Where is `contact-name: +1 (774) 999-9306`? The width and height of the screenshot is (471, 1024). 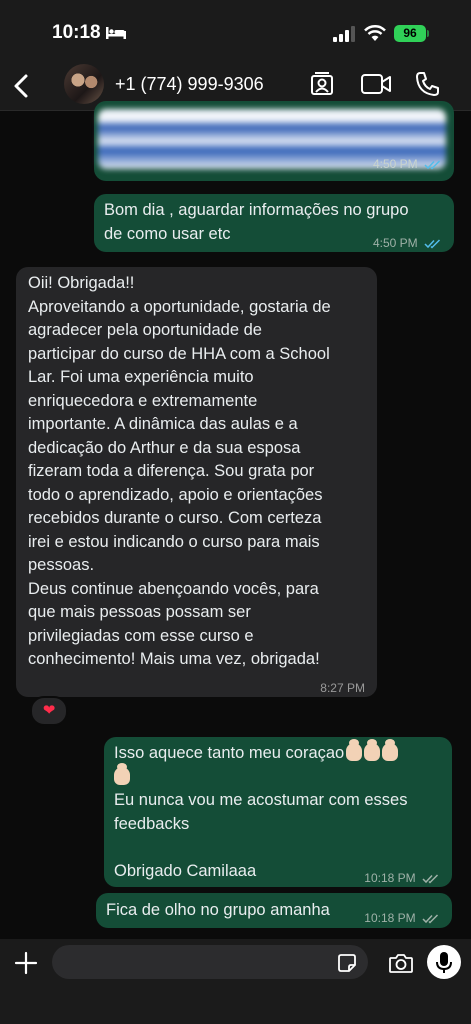
contact-name: +1 (774) 999-9306 is located at coordinates (189, 84).